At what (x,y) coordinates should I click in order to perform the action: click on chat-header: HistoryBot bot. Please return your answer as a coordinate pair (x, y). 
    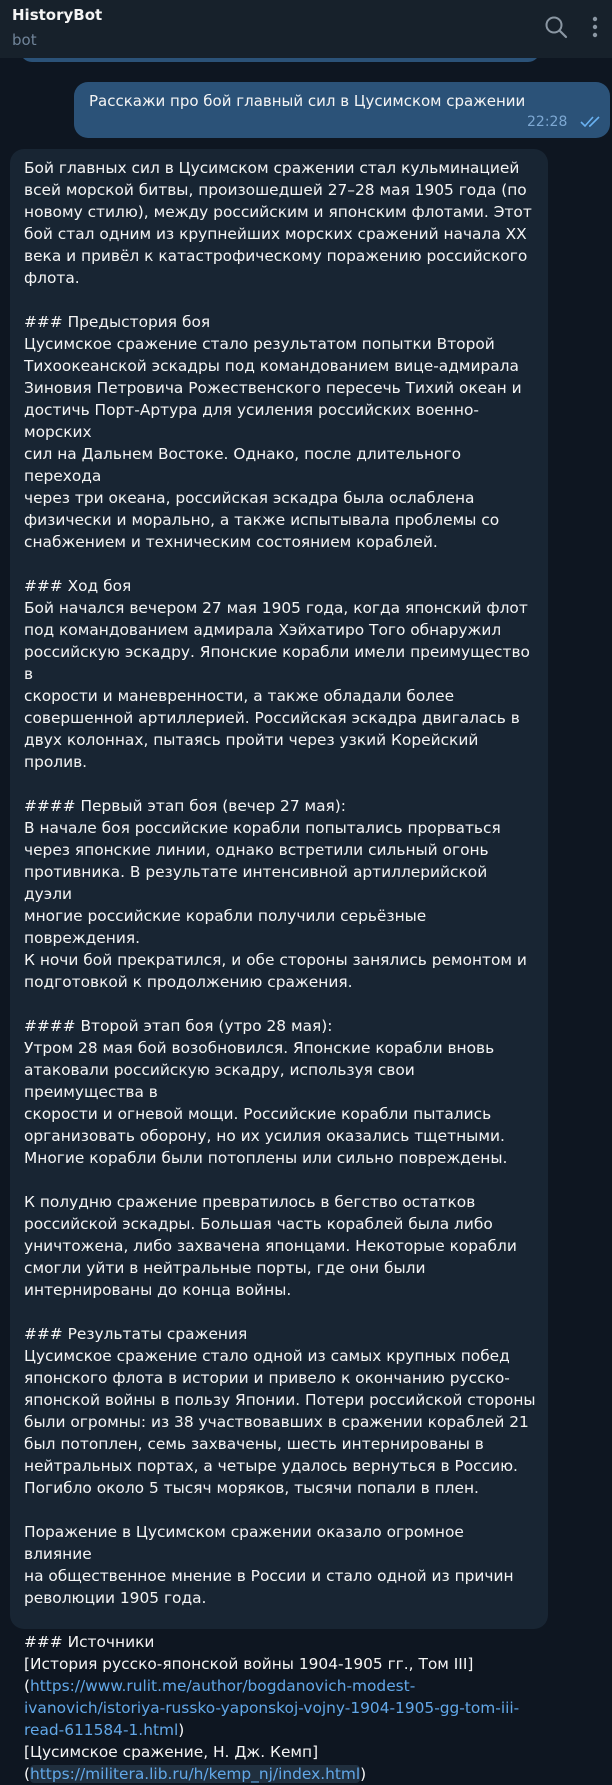
    Looking at the image, I should click on (306, 29).